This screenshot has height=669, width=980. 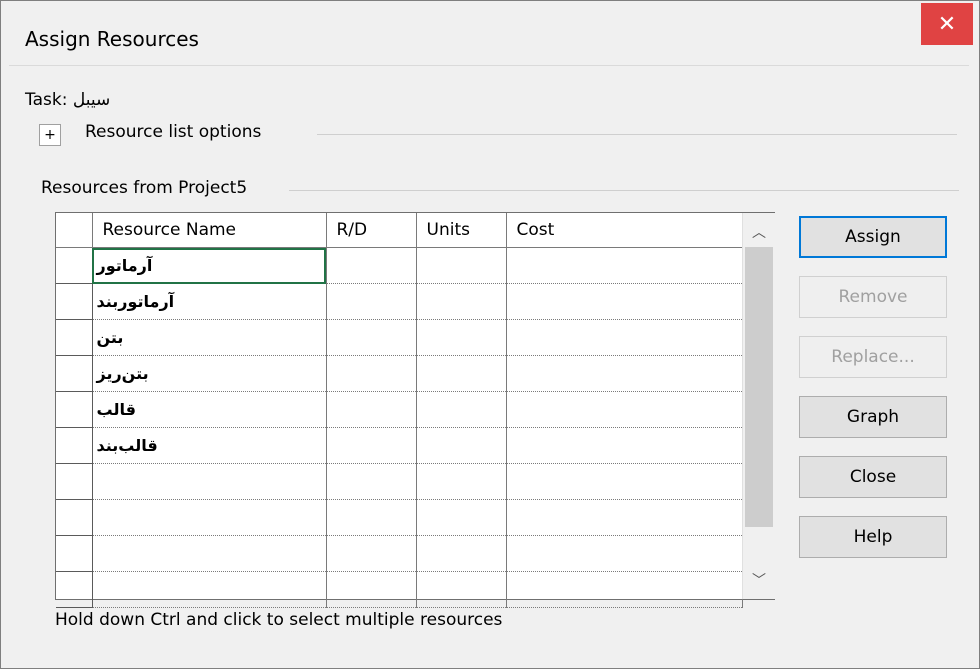 What do you see at coordinates (637, 134) in the screenshot?
I see `options-divider` at bounding box center [637, 134].